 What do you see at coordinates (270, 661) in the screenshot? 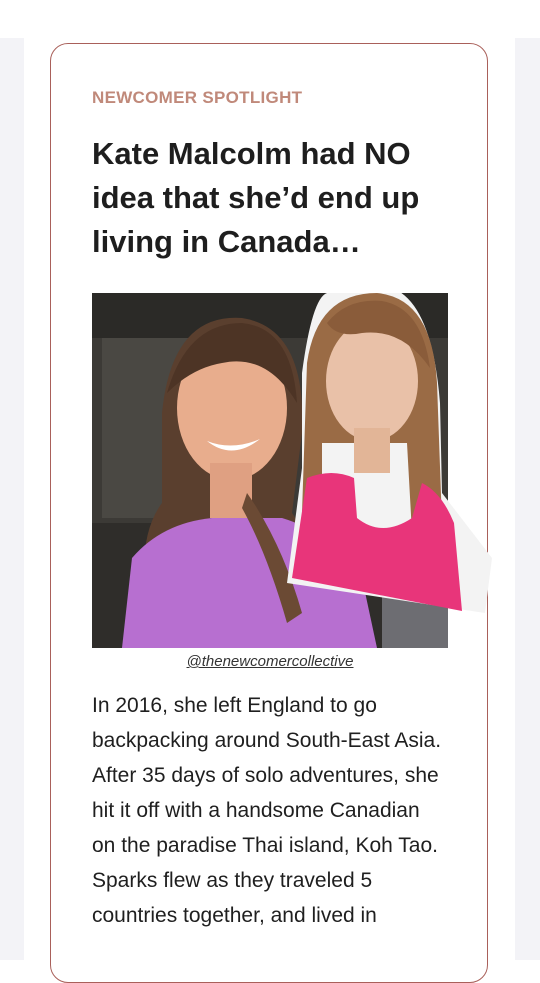
I see `photo-credit-link: @thenewcomercollective` at bounding box center [270, 661].